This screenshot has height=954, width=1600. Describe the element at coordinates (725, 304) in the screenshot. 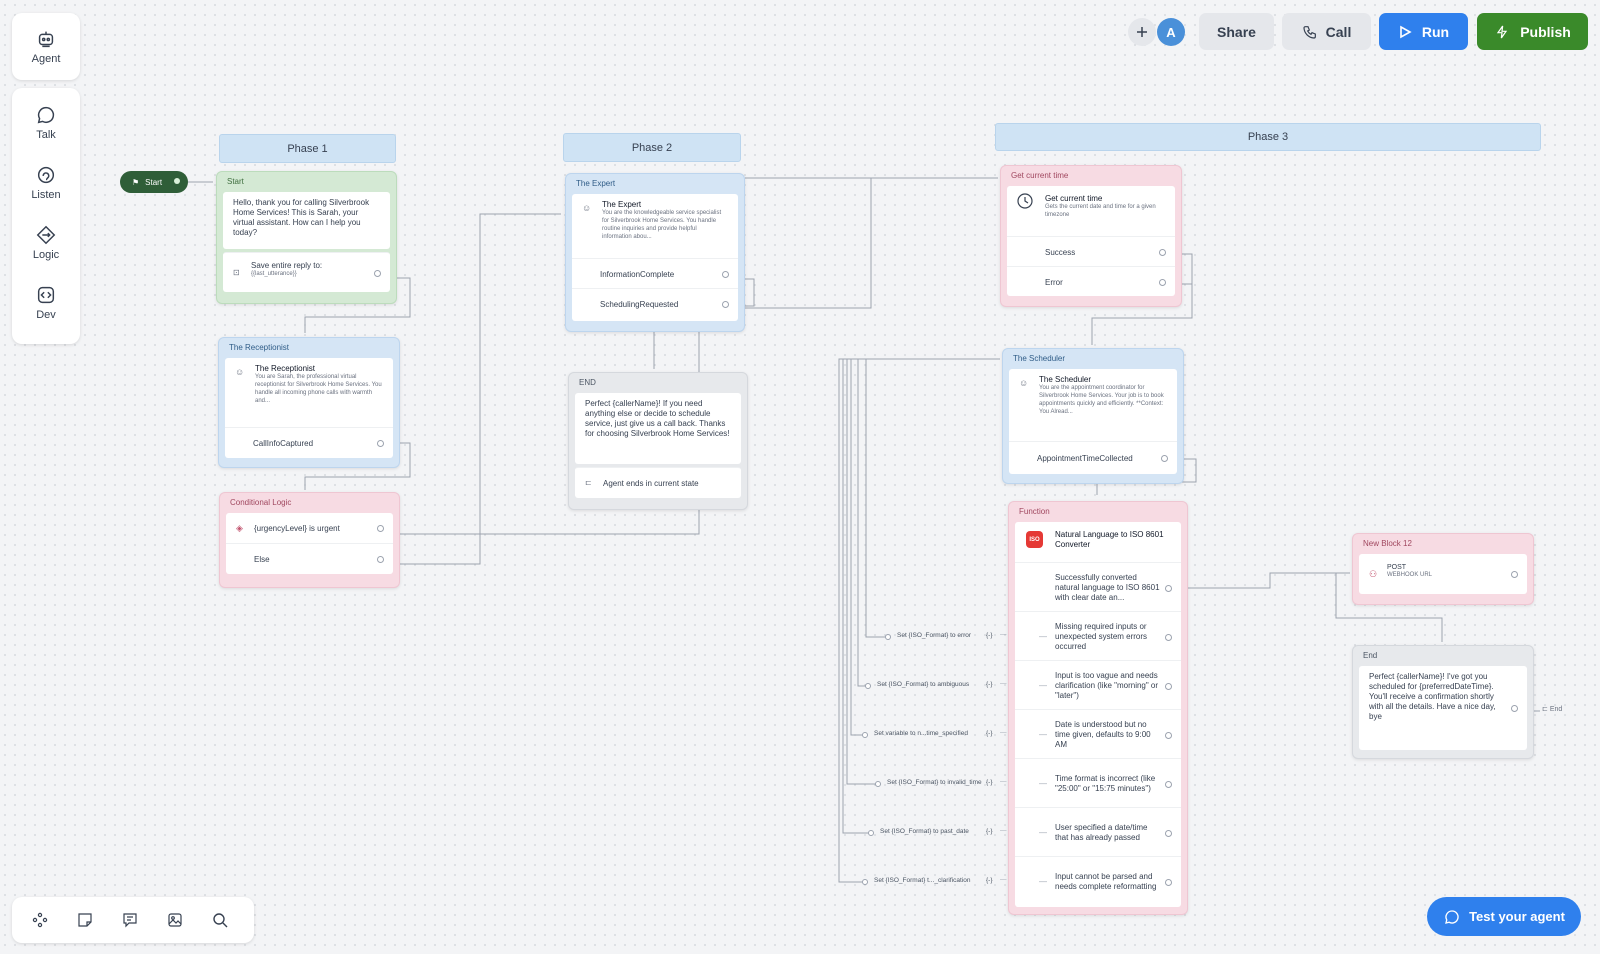

I see `expert-output-2-port` at that location.